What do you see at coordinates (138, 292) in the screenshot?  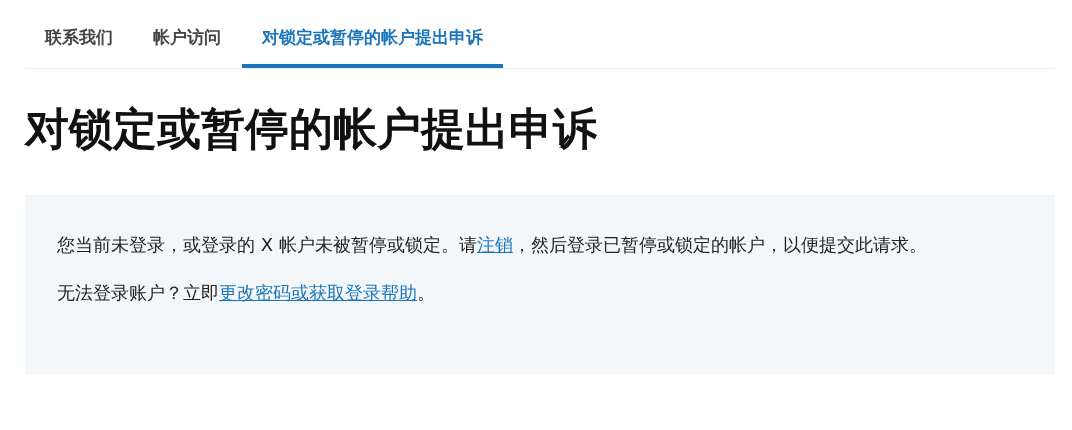 I see `paragraph-text: 无法登录账户？立即` at bounding box center [138, 292].